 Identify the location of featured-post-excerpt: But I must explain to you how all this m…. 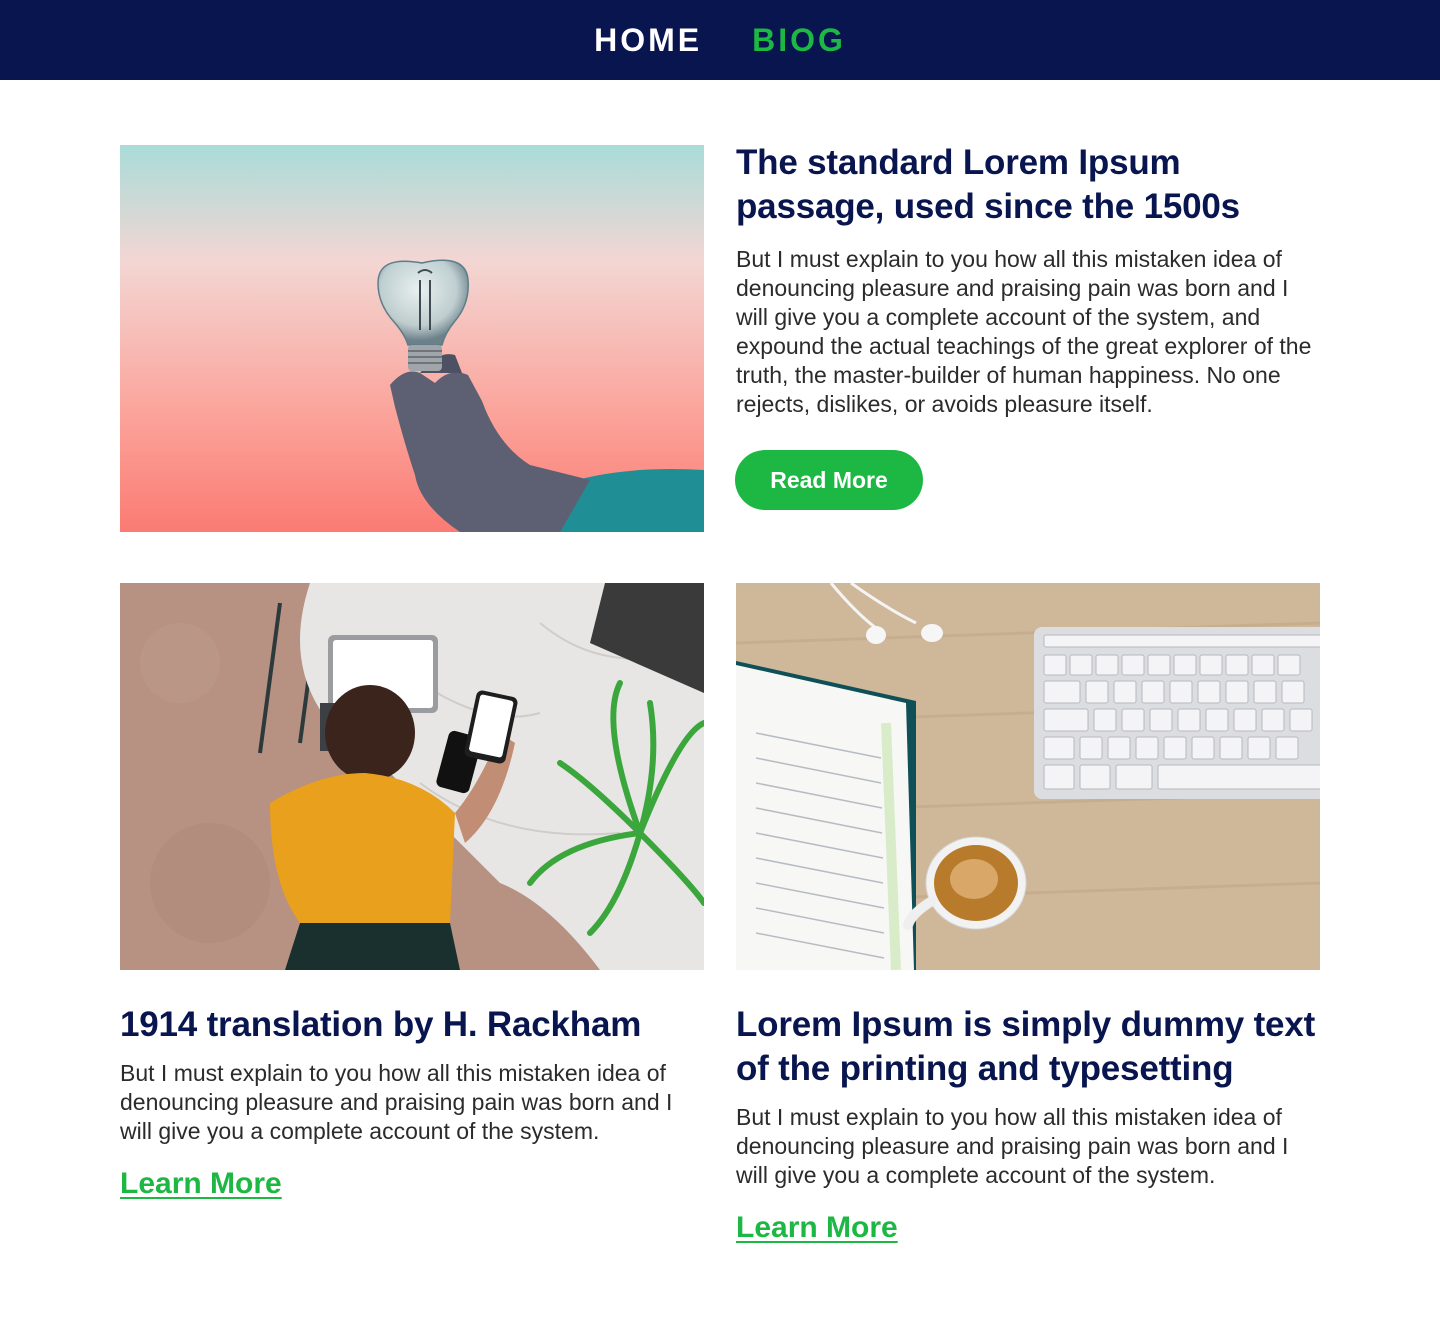
(1024, 331).